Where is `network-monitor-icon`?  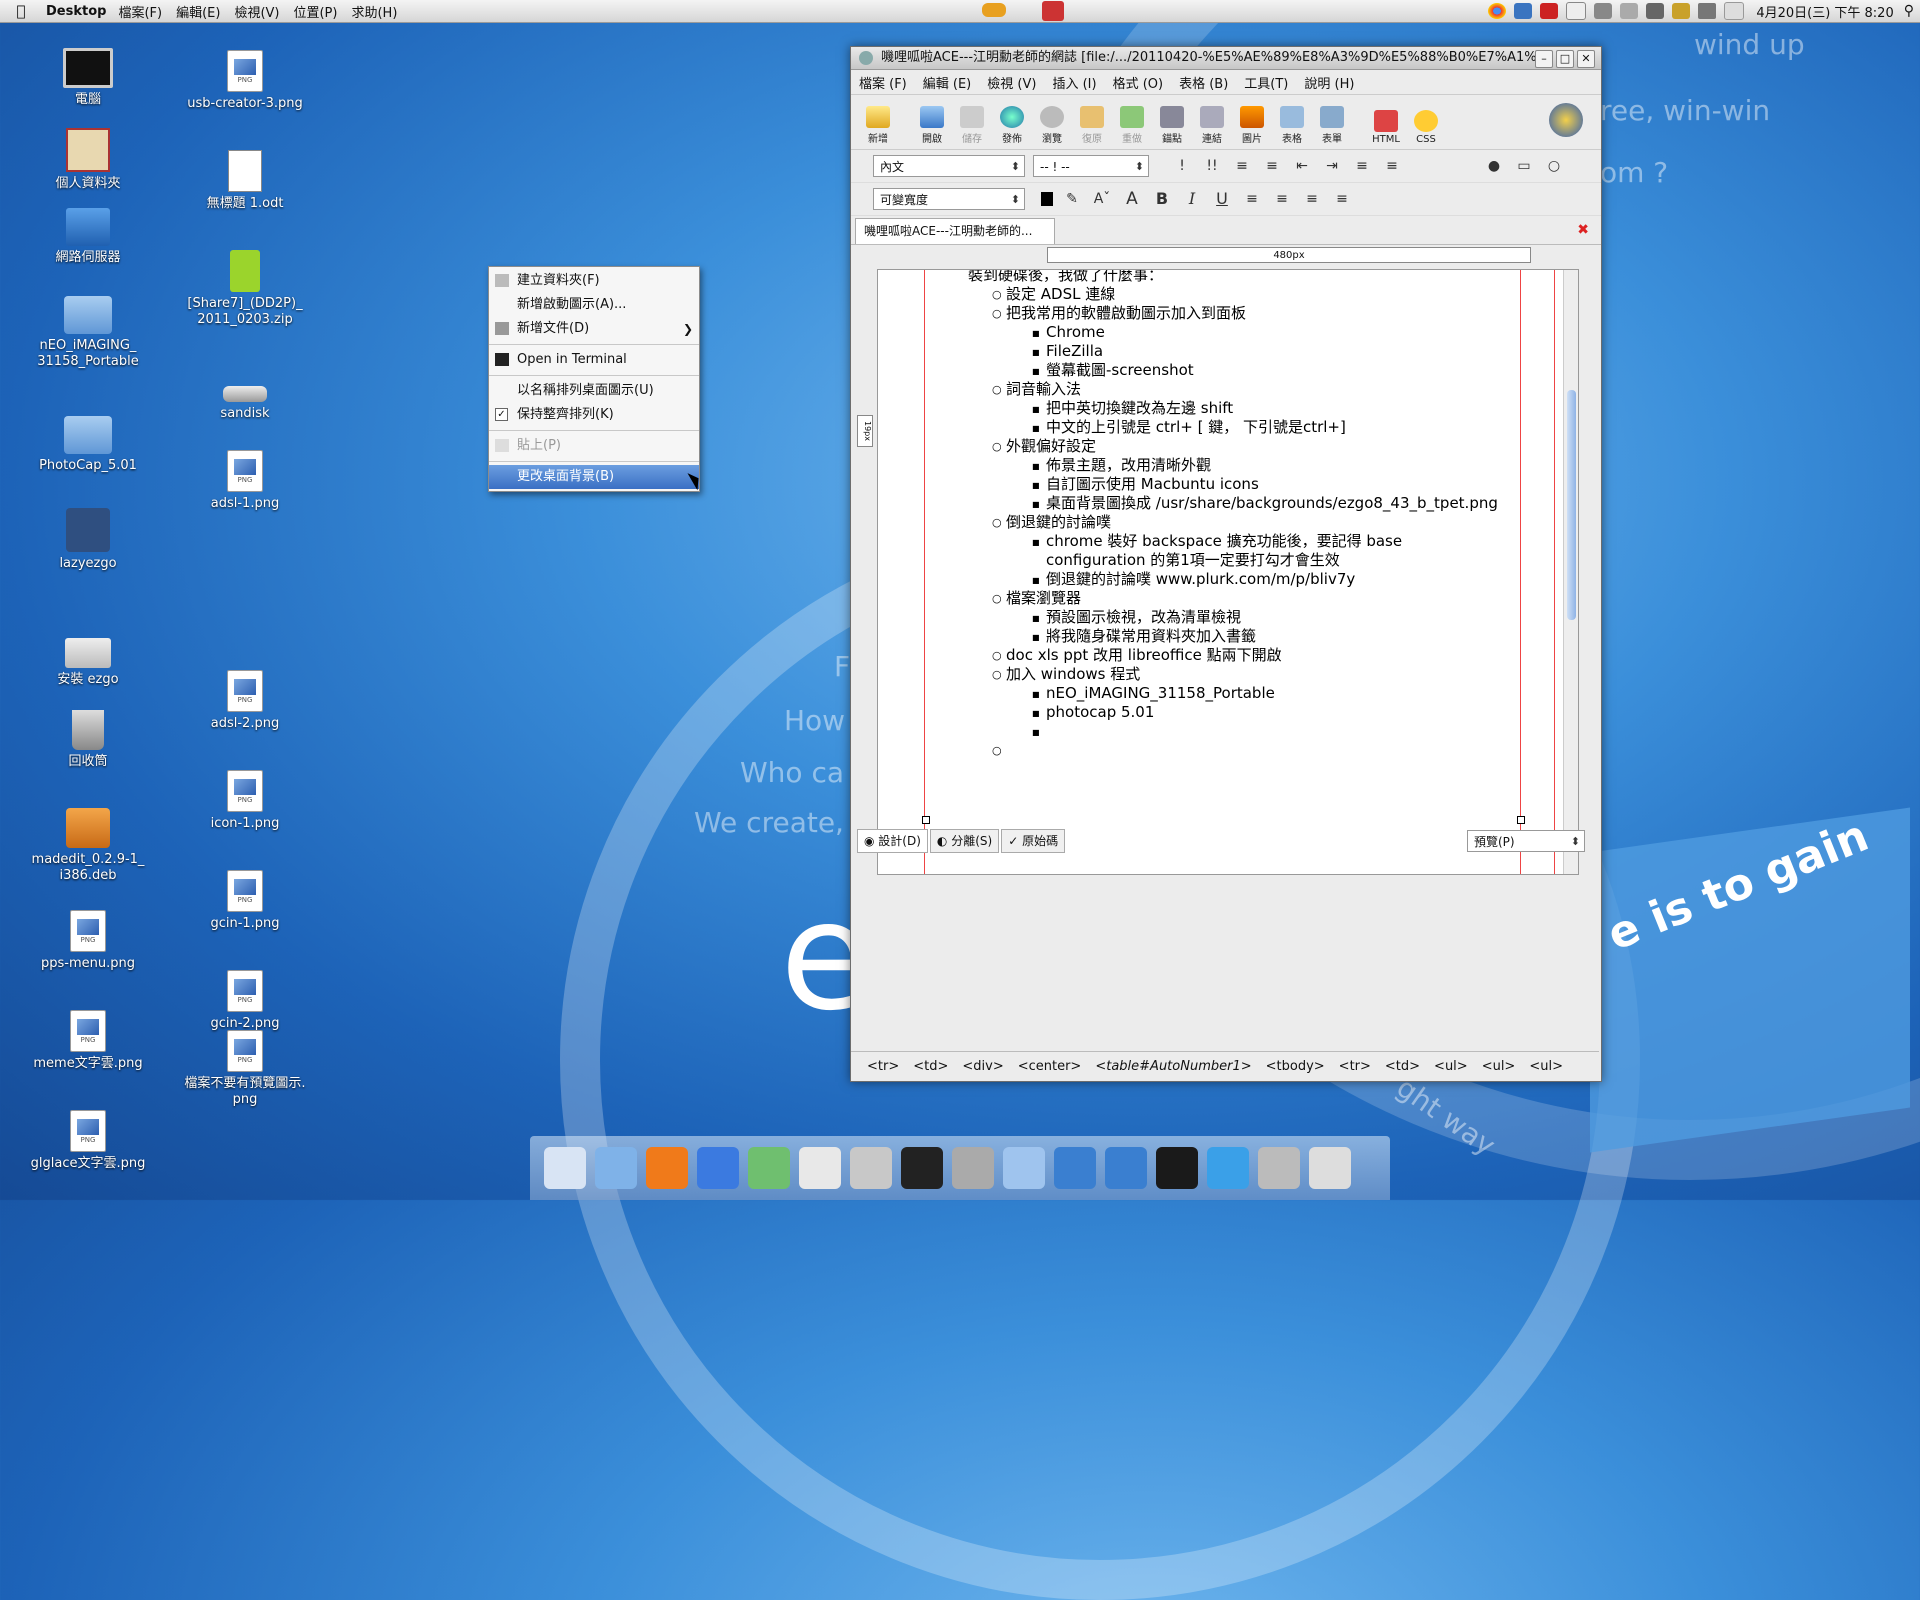 network-monitor-icon is located at coordinates (1523, 11).